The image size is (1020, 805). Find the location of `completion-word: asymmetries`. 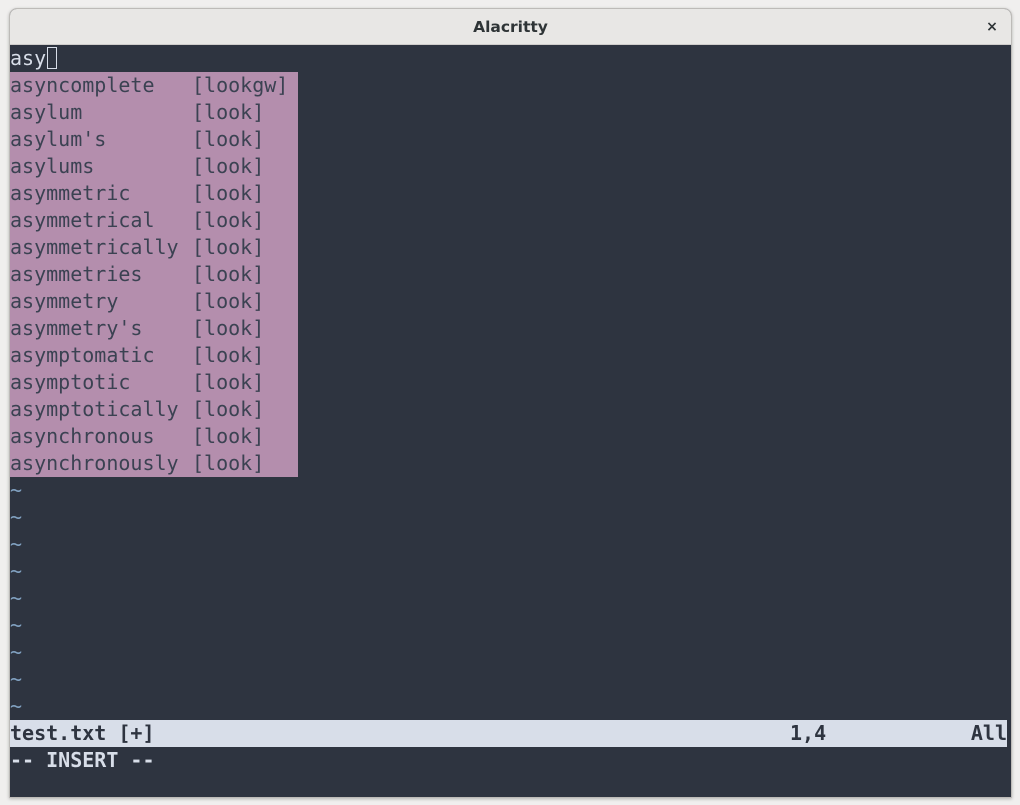

completion-word: asymmetries is located at coordinates (76, 274).